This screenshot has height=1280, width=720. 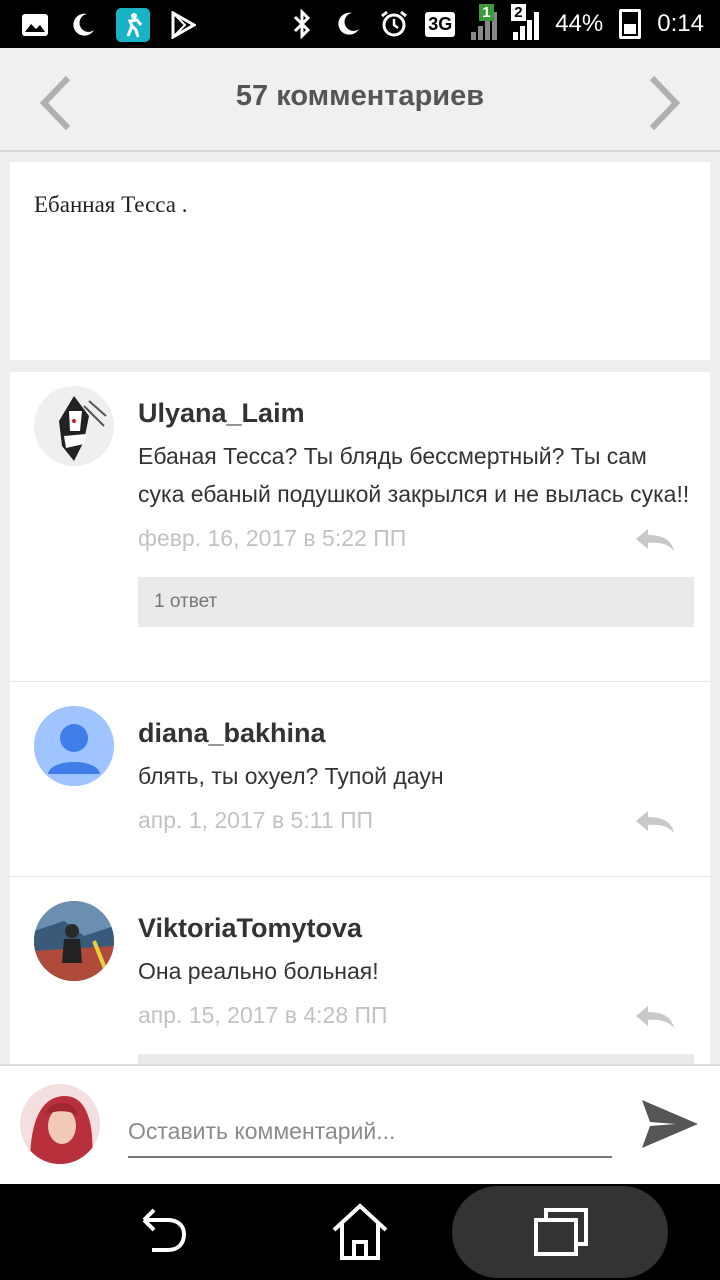 I want to click on play-store-icon, so click(x=183, y=25).